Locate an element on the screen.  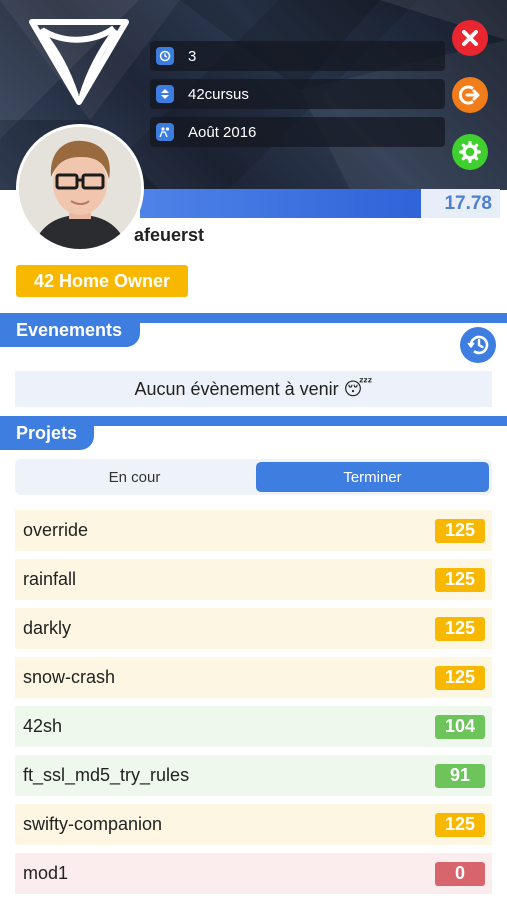
info-cursus-row: 42cursus is located at coordinates (297, 94).